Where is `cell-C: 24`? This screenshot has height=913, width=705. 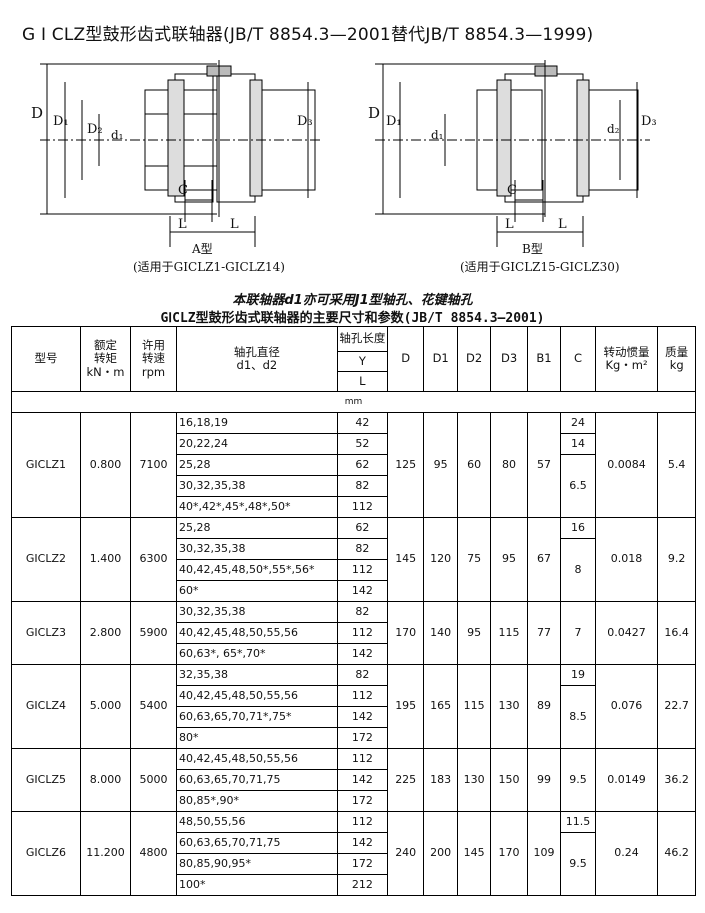 cell-C: 24 is located at coordinates (578, 423).